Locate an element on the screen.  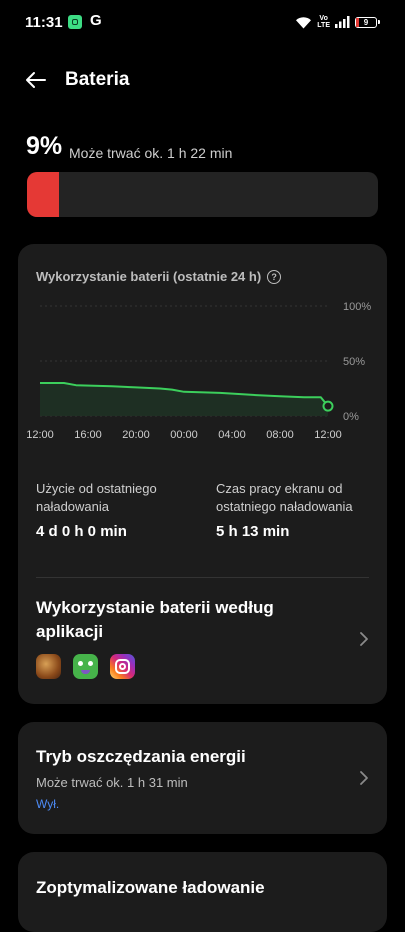
usage-since-charge-value: 4 d 0 h 0 min is located at coordinates (81, 531).